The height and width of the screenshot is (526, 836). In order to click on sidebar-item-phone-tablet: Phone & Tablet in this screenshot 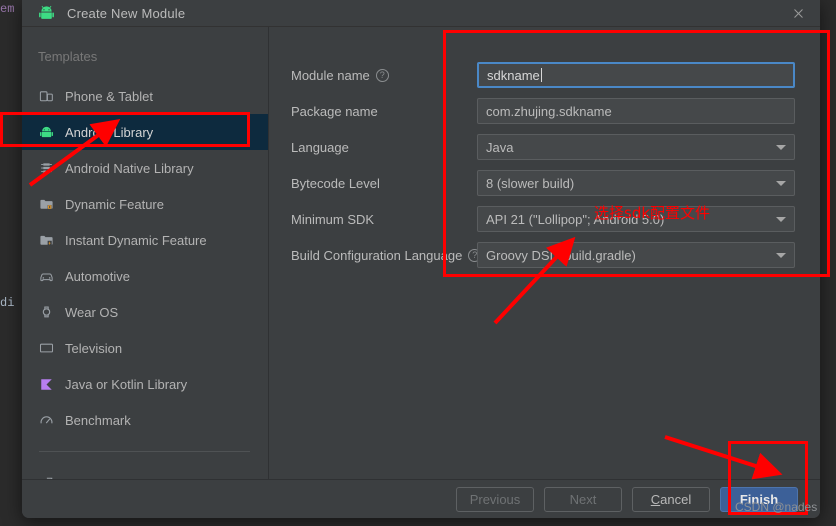, I will do `click(145, 96)`.